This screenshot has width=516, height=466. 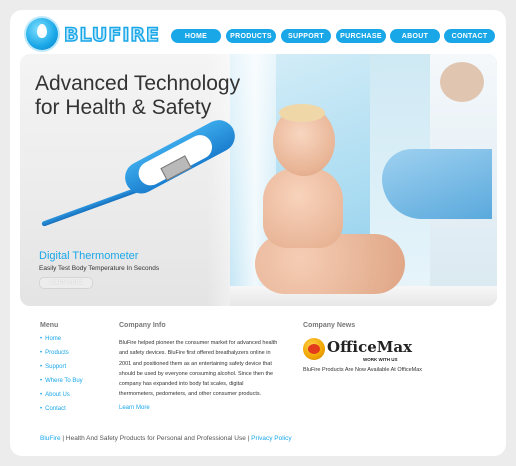 I want to click on menu-heading: Menu, so click(x=49, y=325).